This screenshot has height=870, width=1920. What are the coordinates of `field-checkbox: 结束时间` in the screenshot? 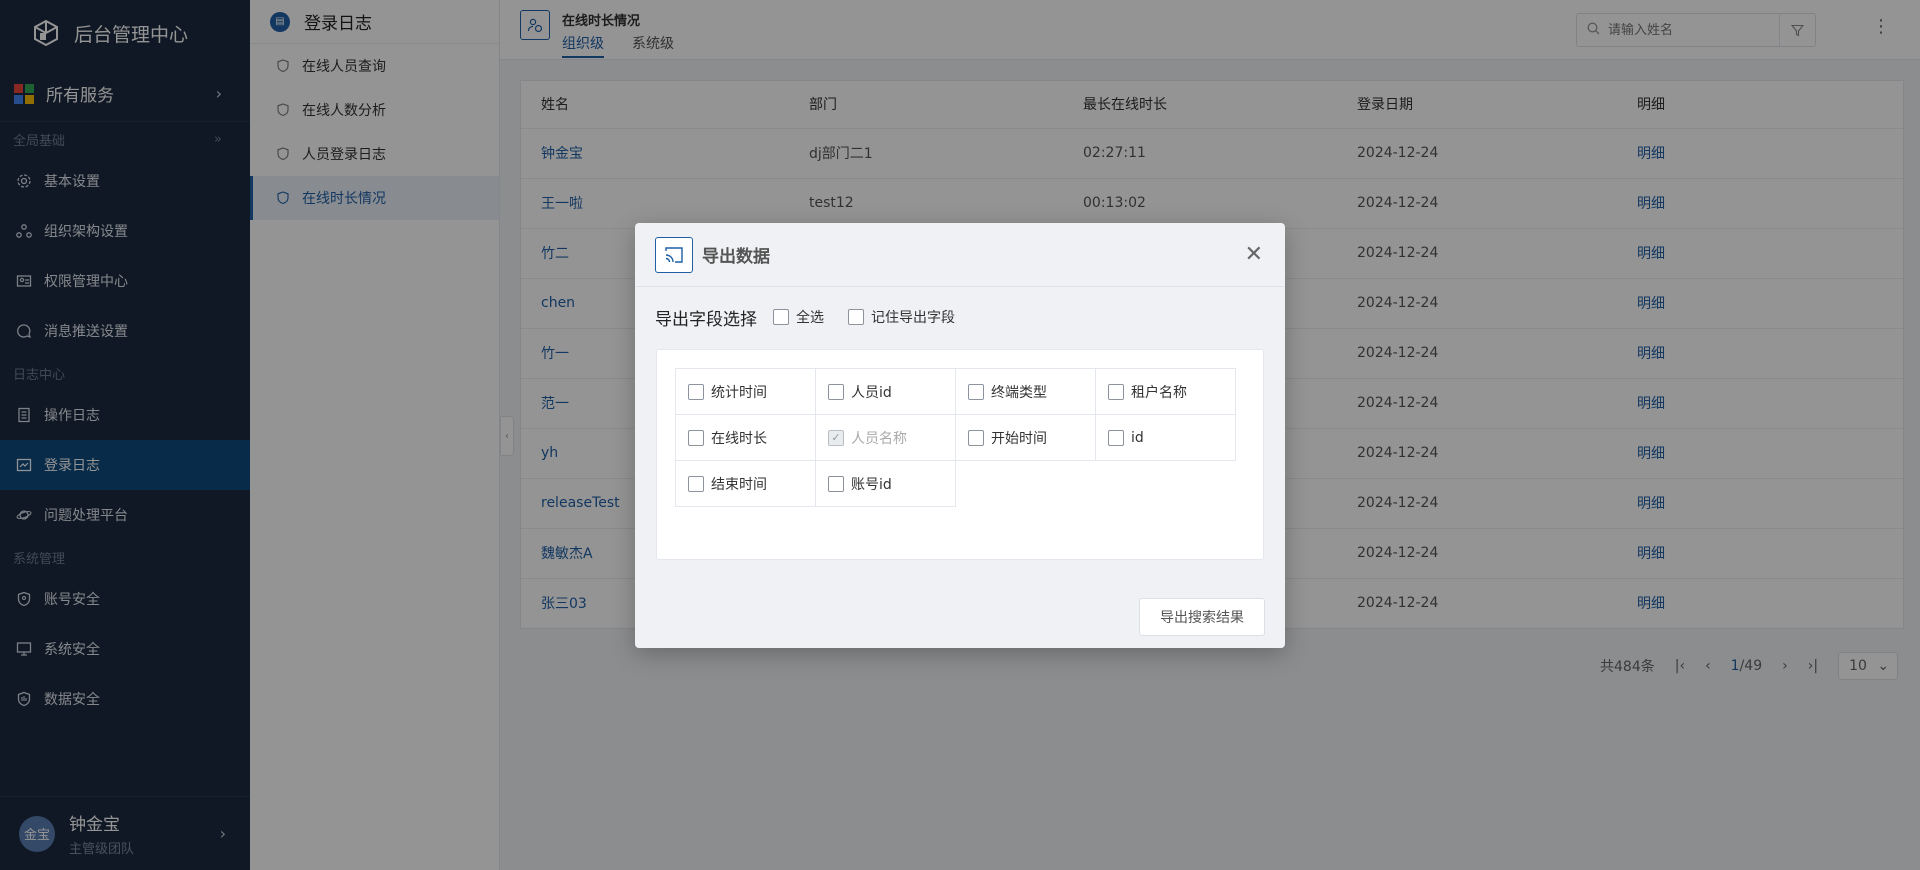 It's located at (745, 483).